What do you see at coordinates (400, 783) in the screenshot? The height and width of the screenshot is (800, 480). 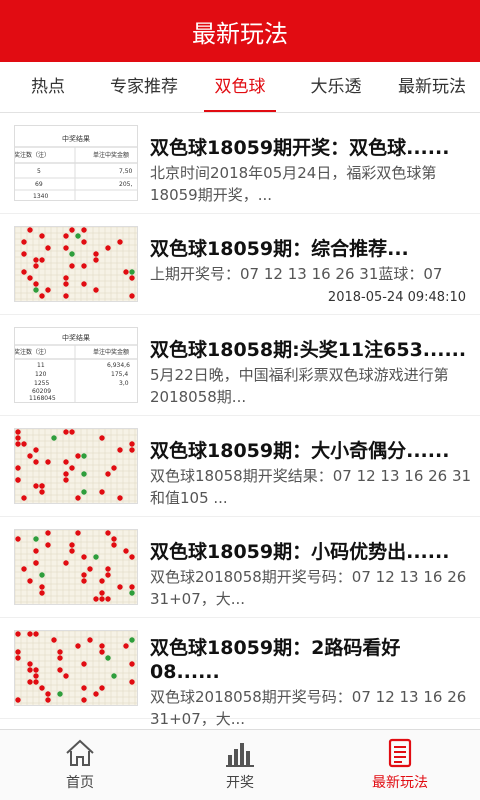 I see `nav-latest-label: 最新玩法` at bounding box center [400, 783].